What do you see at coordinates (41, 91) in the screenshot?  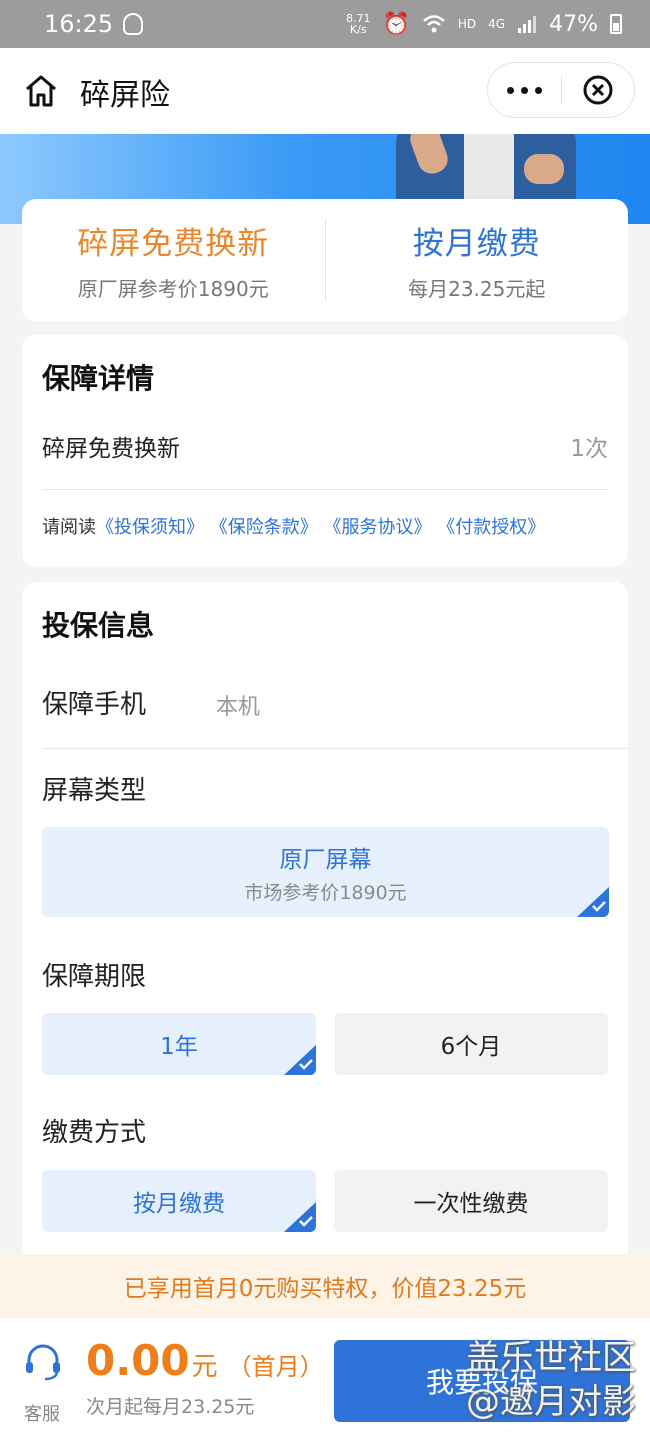 I see `home-icon` at bounding box center [41, 91].